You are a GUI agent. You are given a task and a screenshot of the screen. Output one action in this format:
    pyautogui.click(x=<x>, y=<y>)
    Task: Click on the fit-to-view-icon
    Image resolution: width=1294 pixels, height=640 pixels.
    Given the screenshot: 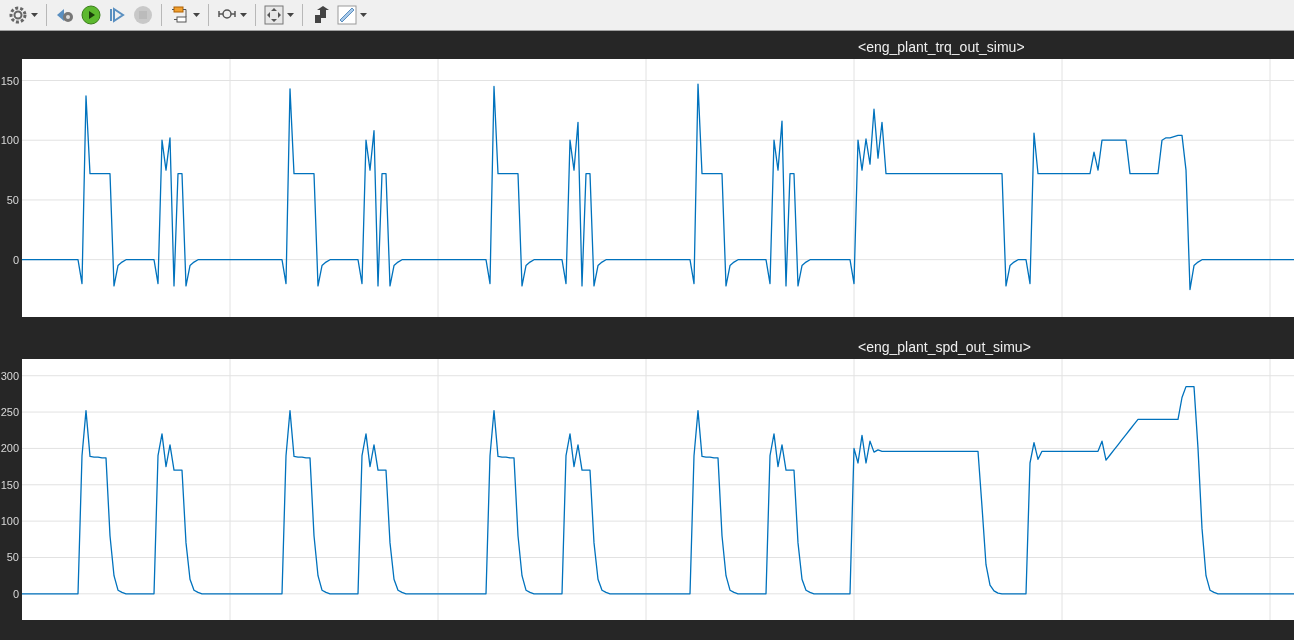 What is the action you would take?
    pyautogui.click(x=274, y=15)
    